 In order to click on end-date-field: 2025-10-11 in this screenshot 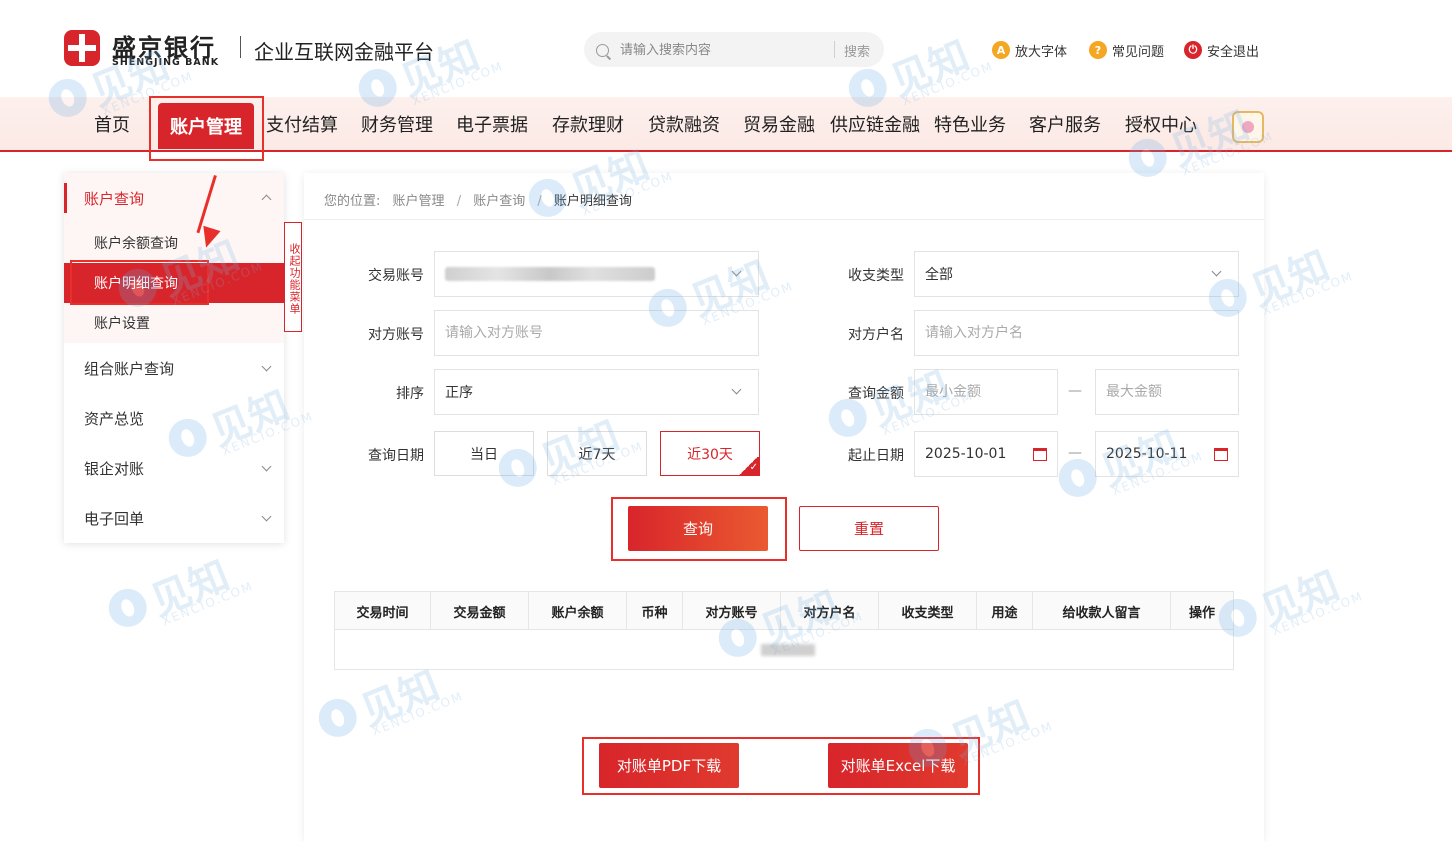, I will do `click(1167, 454)`.